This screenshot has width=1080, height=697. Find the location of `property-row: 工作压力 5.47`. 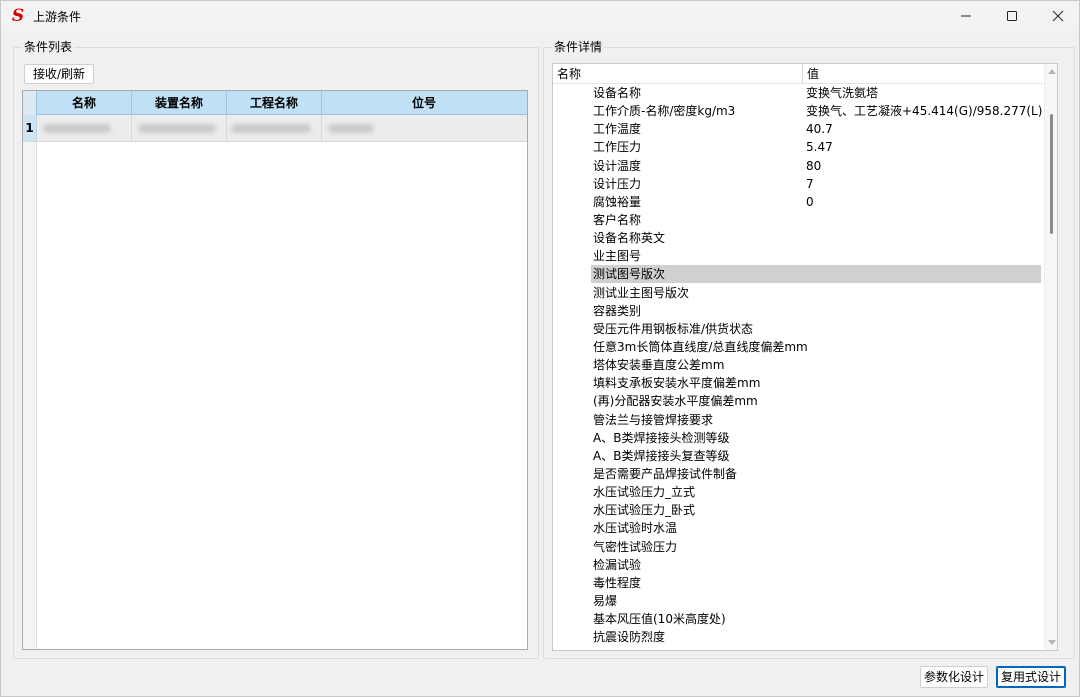

property-row: 工作压力 5.47 is located at coordinates (798, 147).